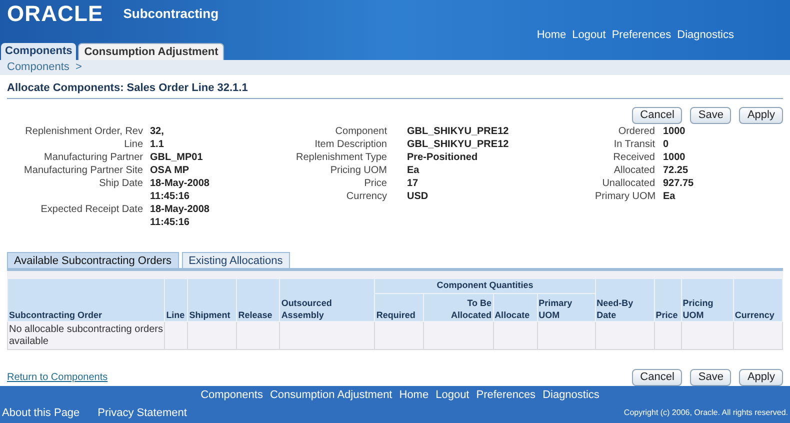  What do you see at coordinates (678, 183) in the screenshot?
I see `field-value: 927.75` at bounding box center [678, 183].